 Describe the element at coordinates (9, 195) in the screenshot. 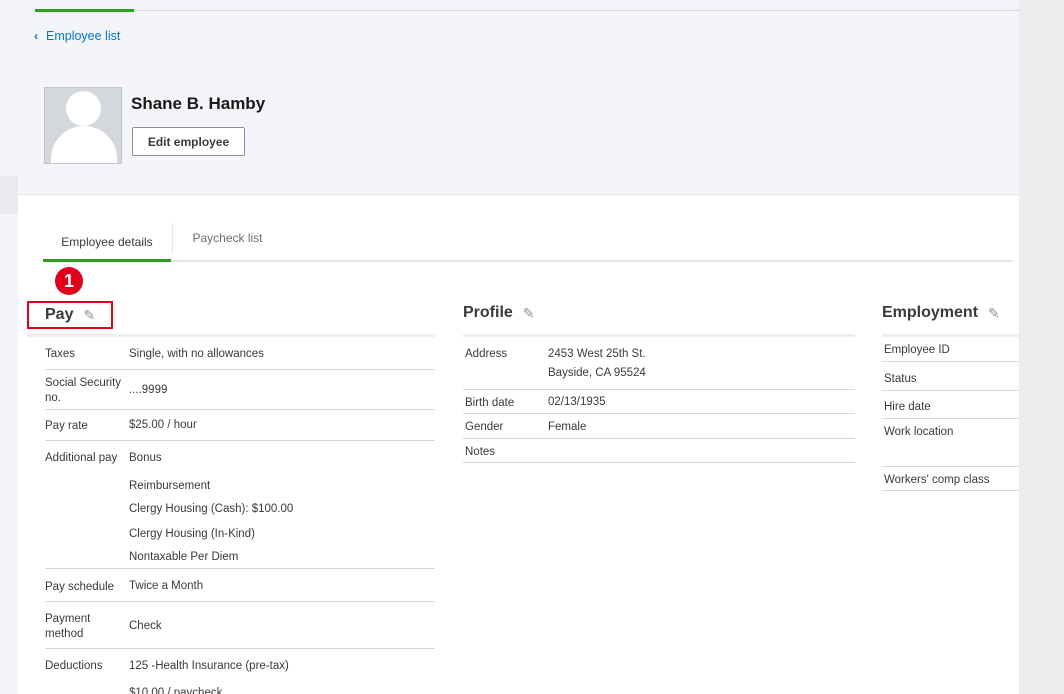

I see `left-nav-active-item` at that location.